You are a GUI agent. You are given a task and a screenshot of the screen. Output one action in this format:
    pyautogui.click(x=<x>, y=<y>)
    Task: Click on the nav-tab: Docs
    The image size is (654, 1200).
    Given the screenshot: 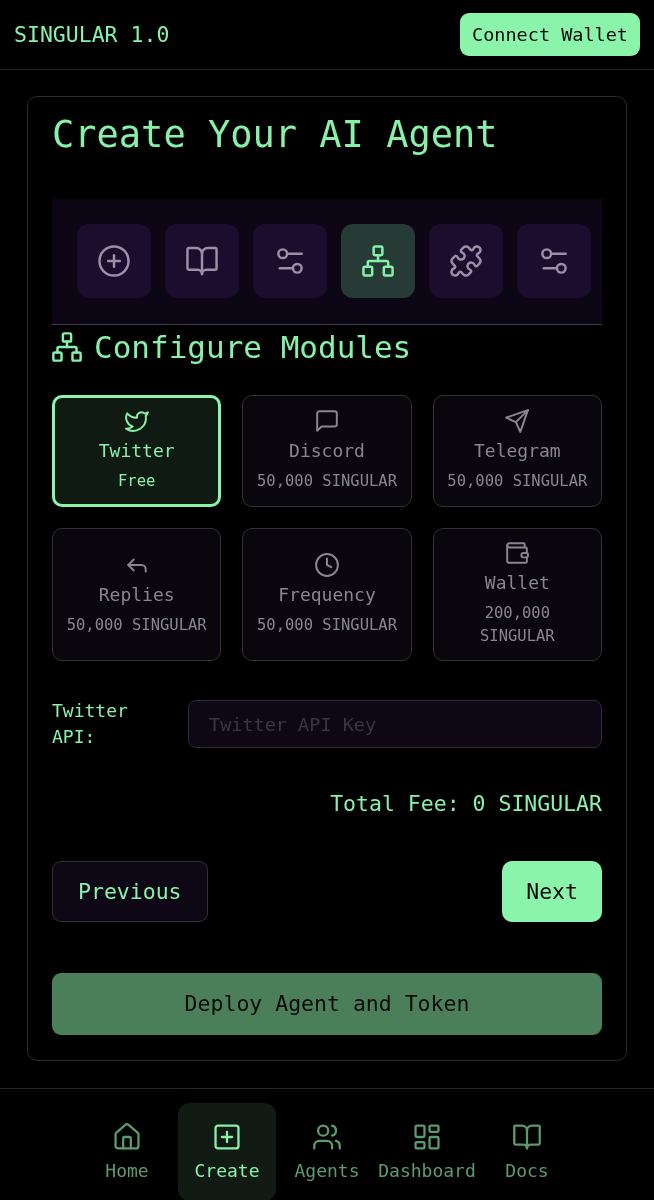 What is the action you would take?
    pyautogui.click(x=527, y=1151)
    